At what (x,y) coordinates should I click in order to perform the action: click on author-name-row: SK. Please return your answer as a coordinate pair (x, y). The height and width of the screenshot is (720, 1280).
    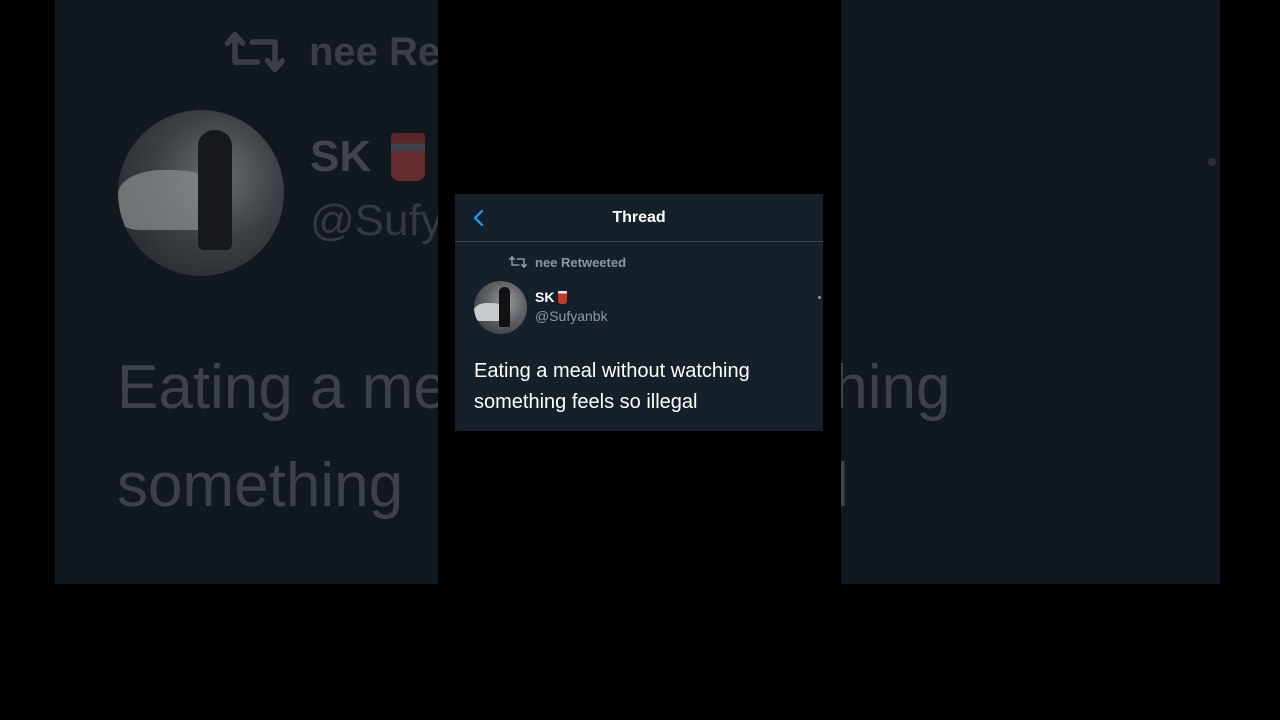
    Looking at the image, I should click on (551, 297).